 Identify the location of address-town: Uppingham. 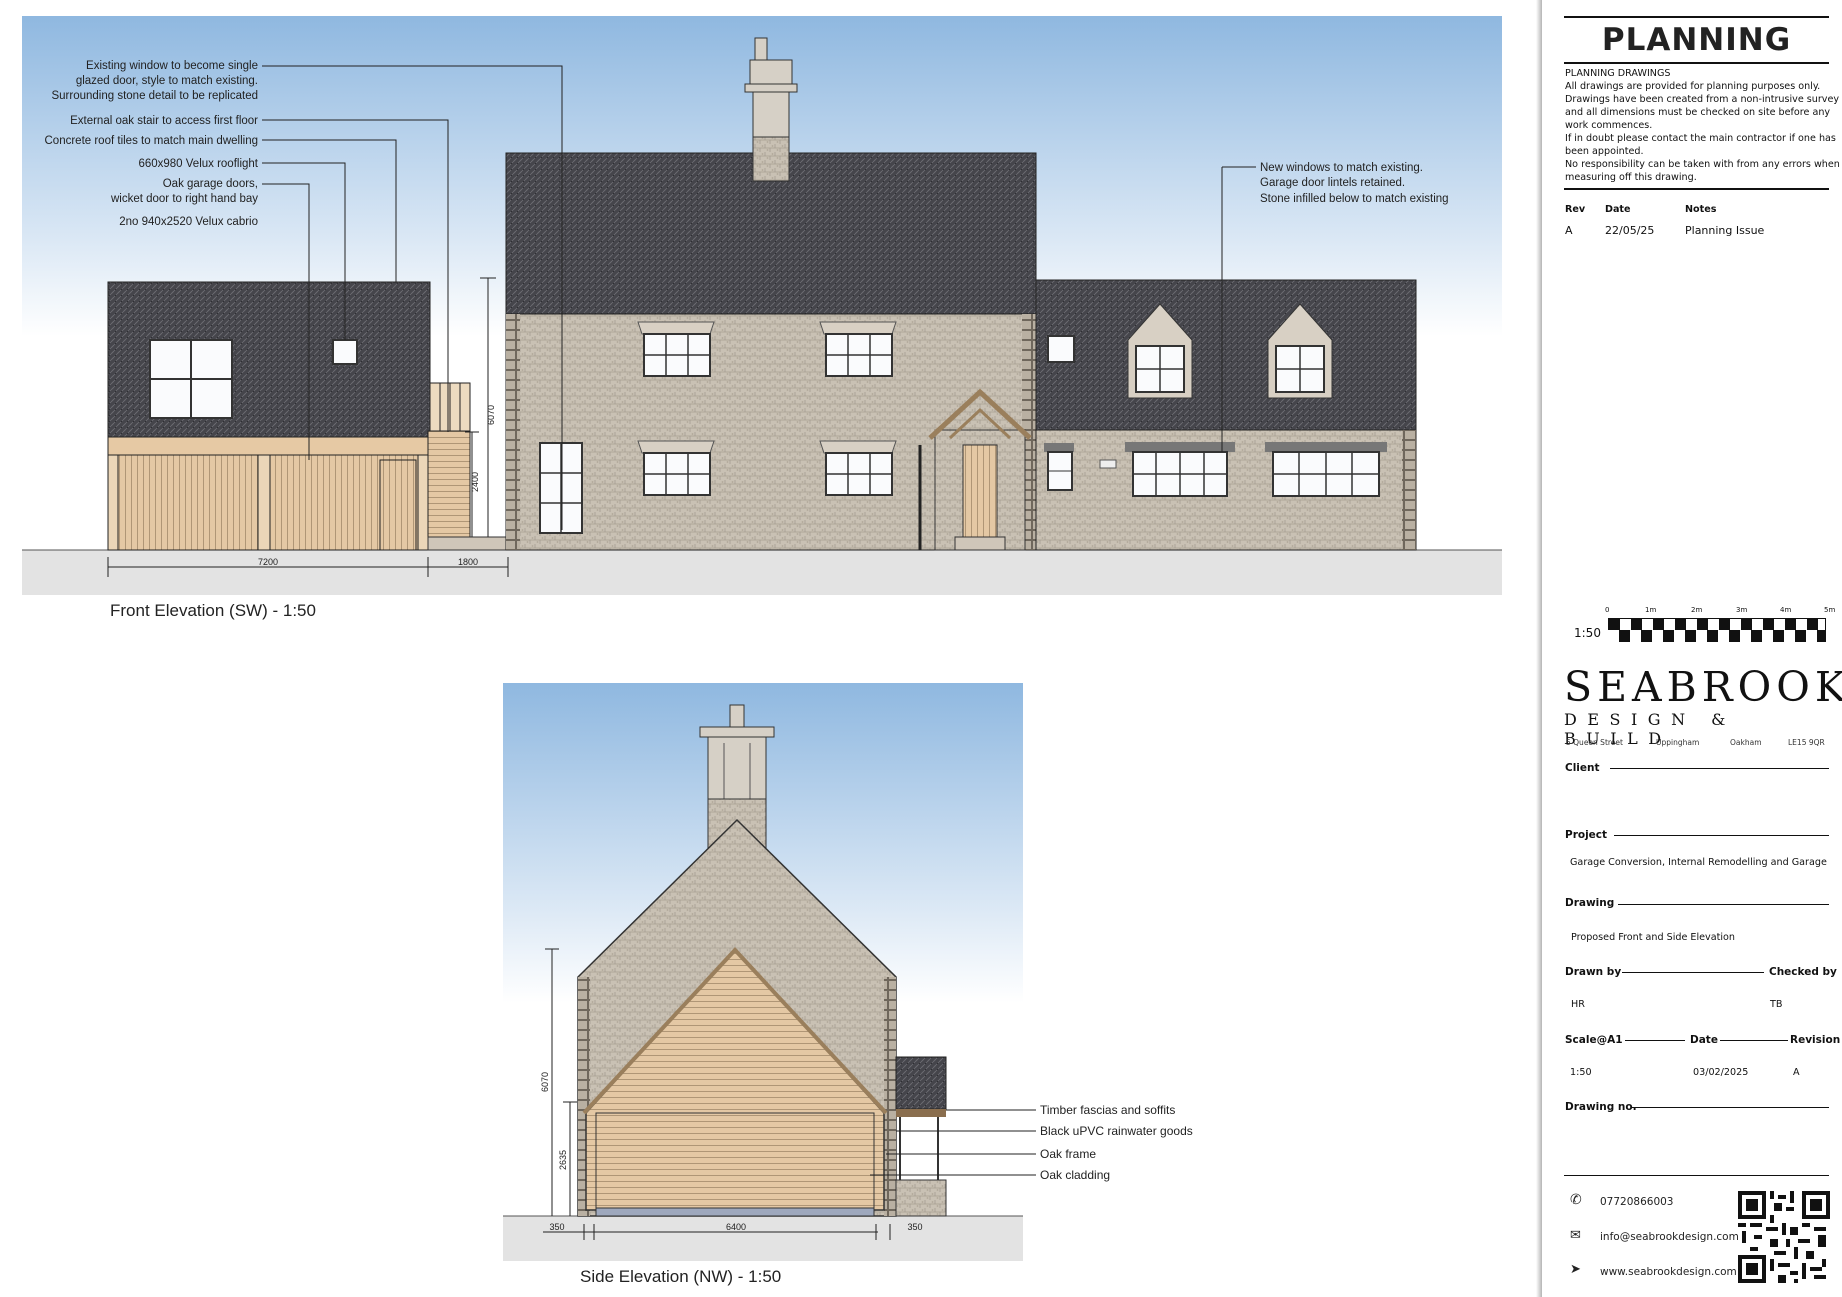
(1678, 742).